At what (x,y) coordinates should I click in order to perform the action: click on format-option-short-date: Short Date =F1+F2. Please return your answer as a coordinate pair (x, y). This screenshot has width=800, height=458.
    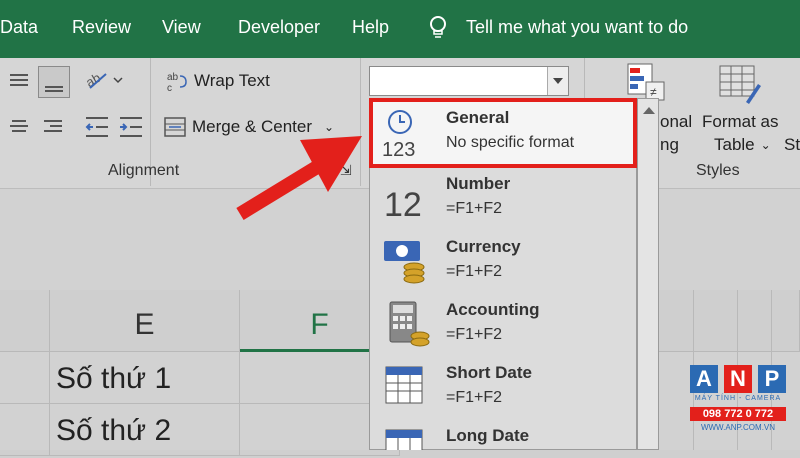
    Looking at the image, I should click on (503, 388).